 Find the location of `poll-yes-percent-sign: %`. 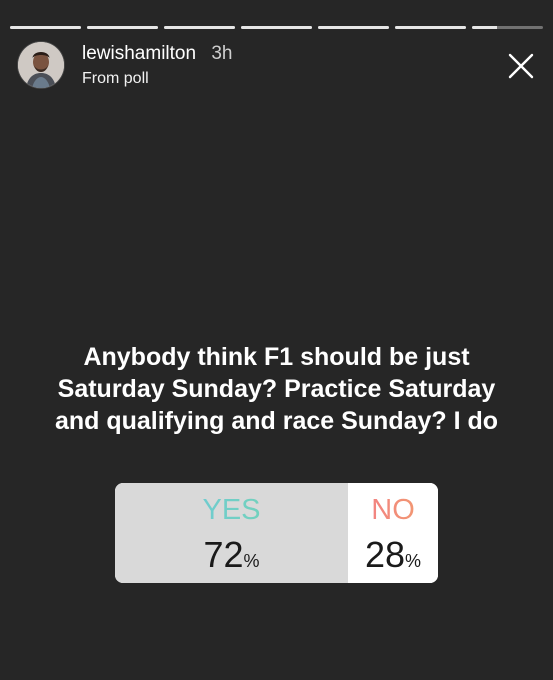

poll-yes-percent-sign: % is located at coordinates (251, 561).